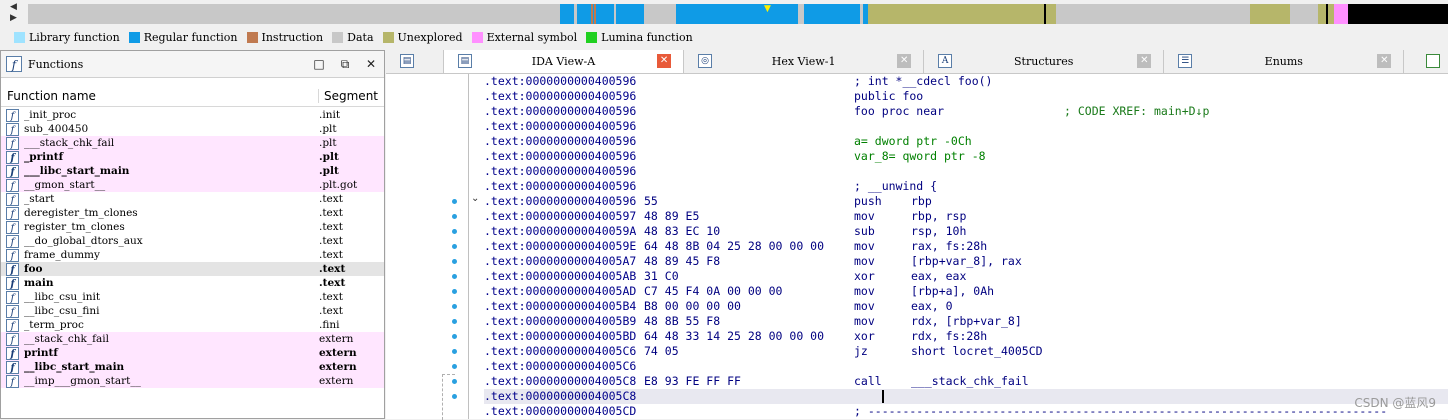 The height and width of the screenshot is (420, 1448). Describe the element at coordinates (966, 201) in the screenshot. I see `listing-line: .text:0000000000400596 55 push rbp` at that location.